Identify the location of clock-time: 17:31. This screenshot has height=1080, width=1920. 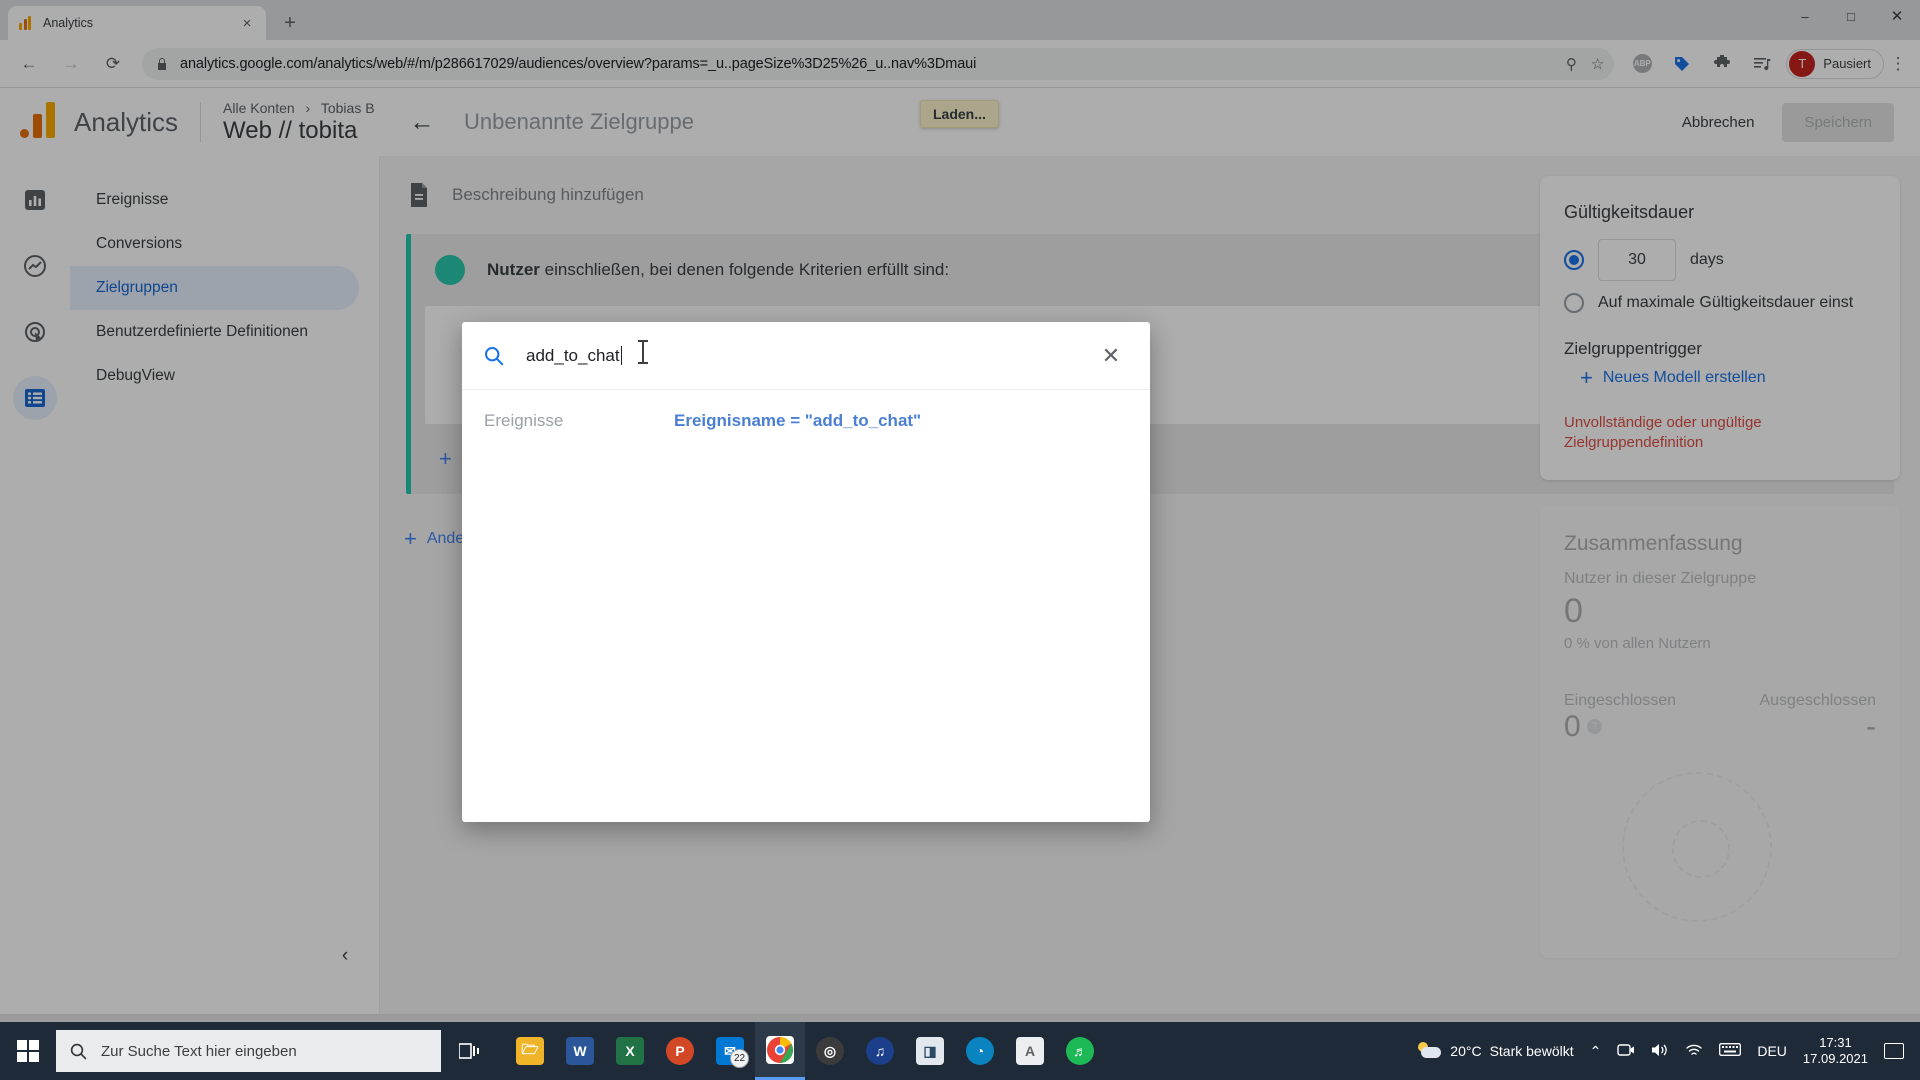
(1835, 1042).